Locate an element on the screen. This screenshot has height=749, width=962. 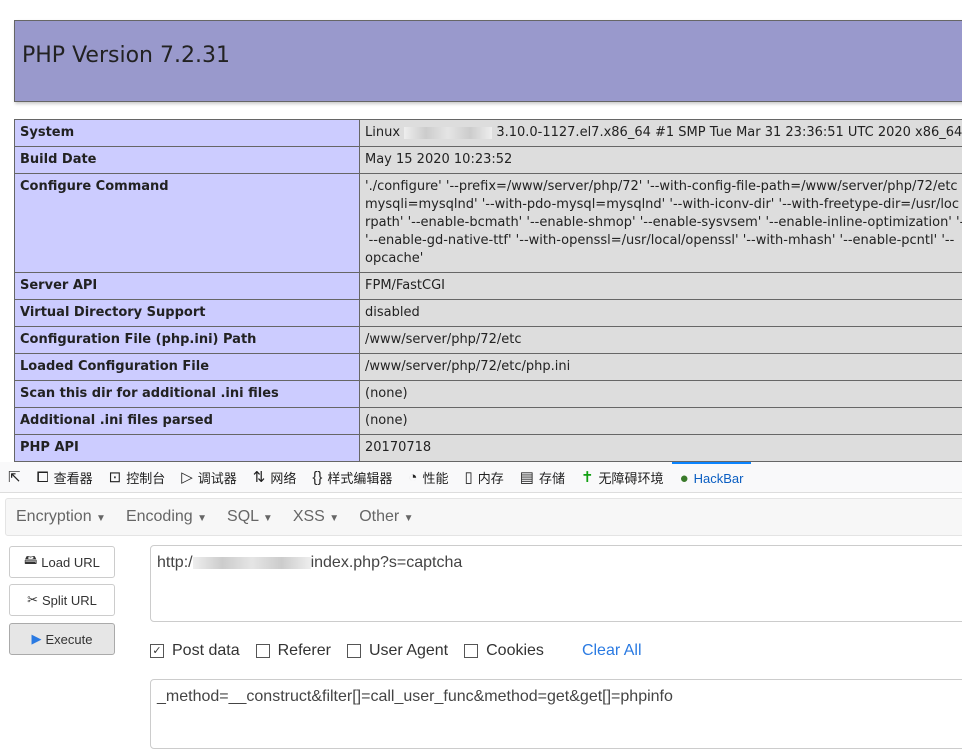
inspector-icon: ⧠ is located at coordinates (43, 477).